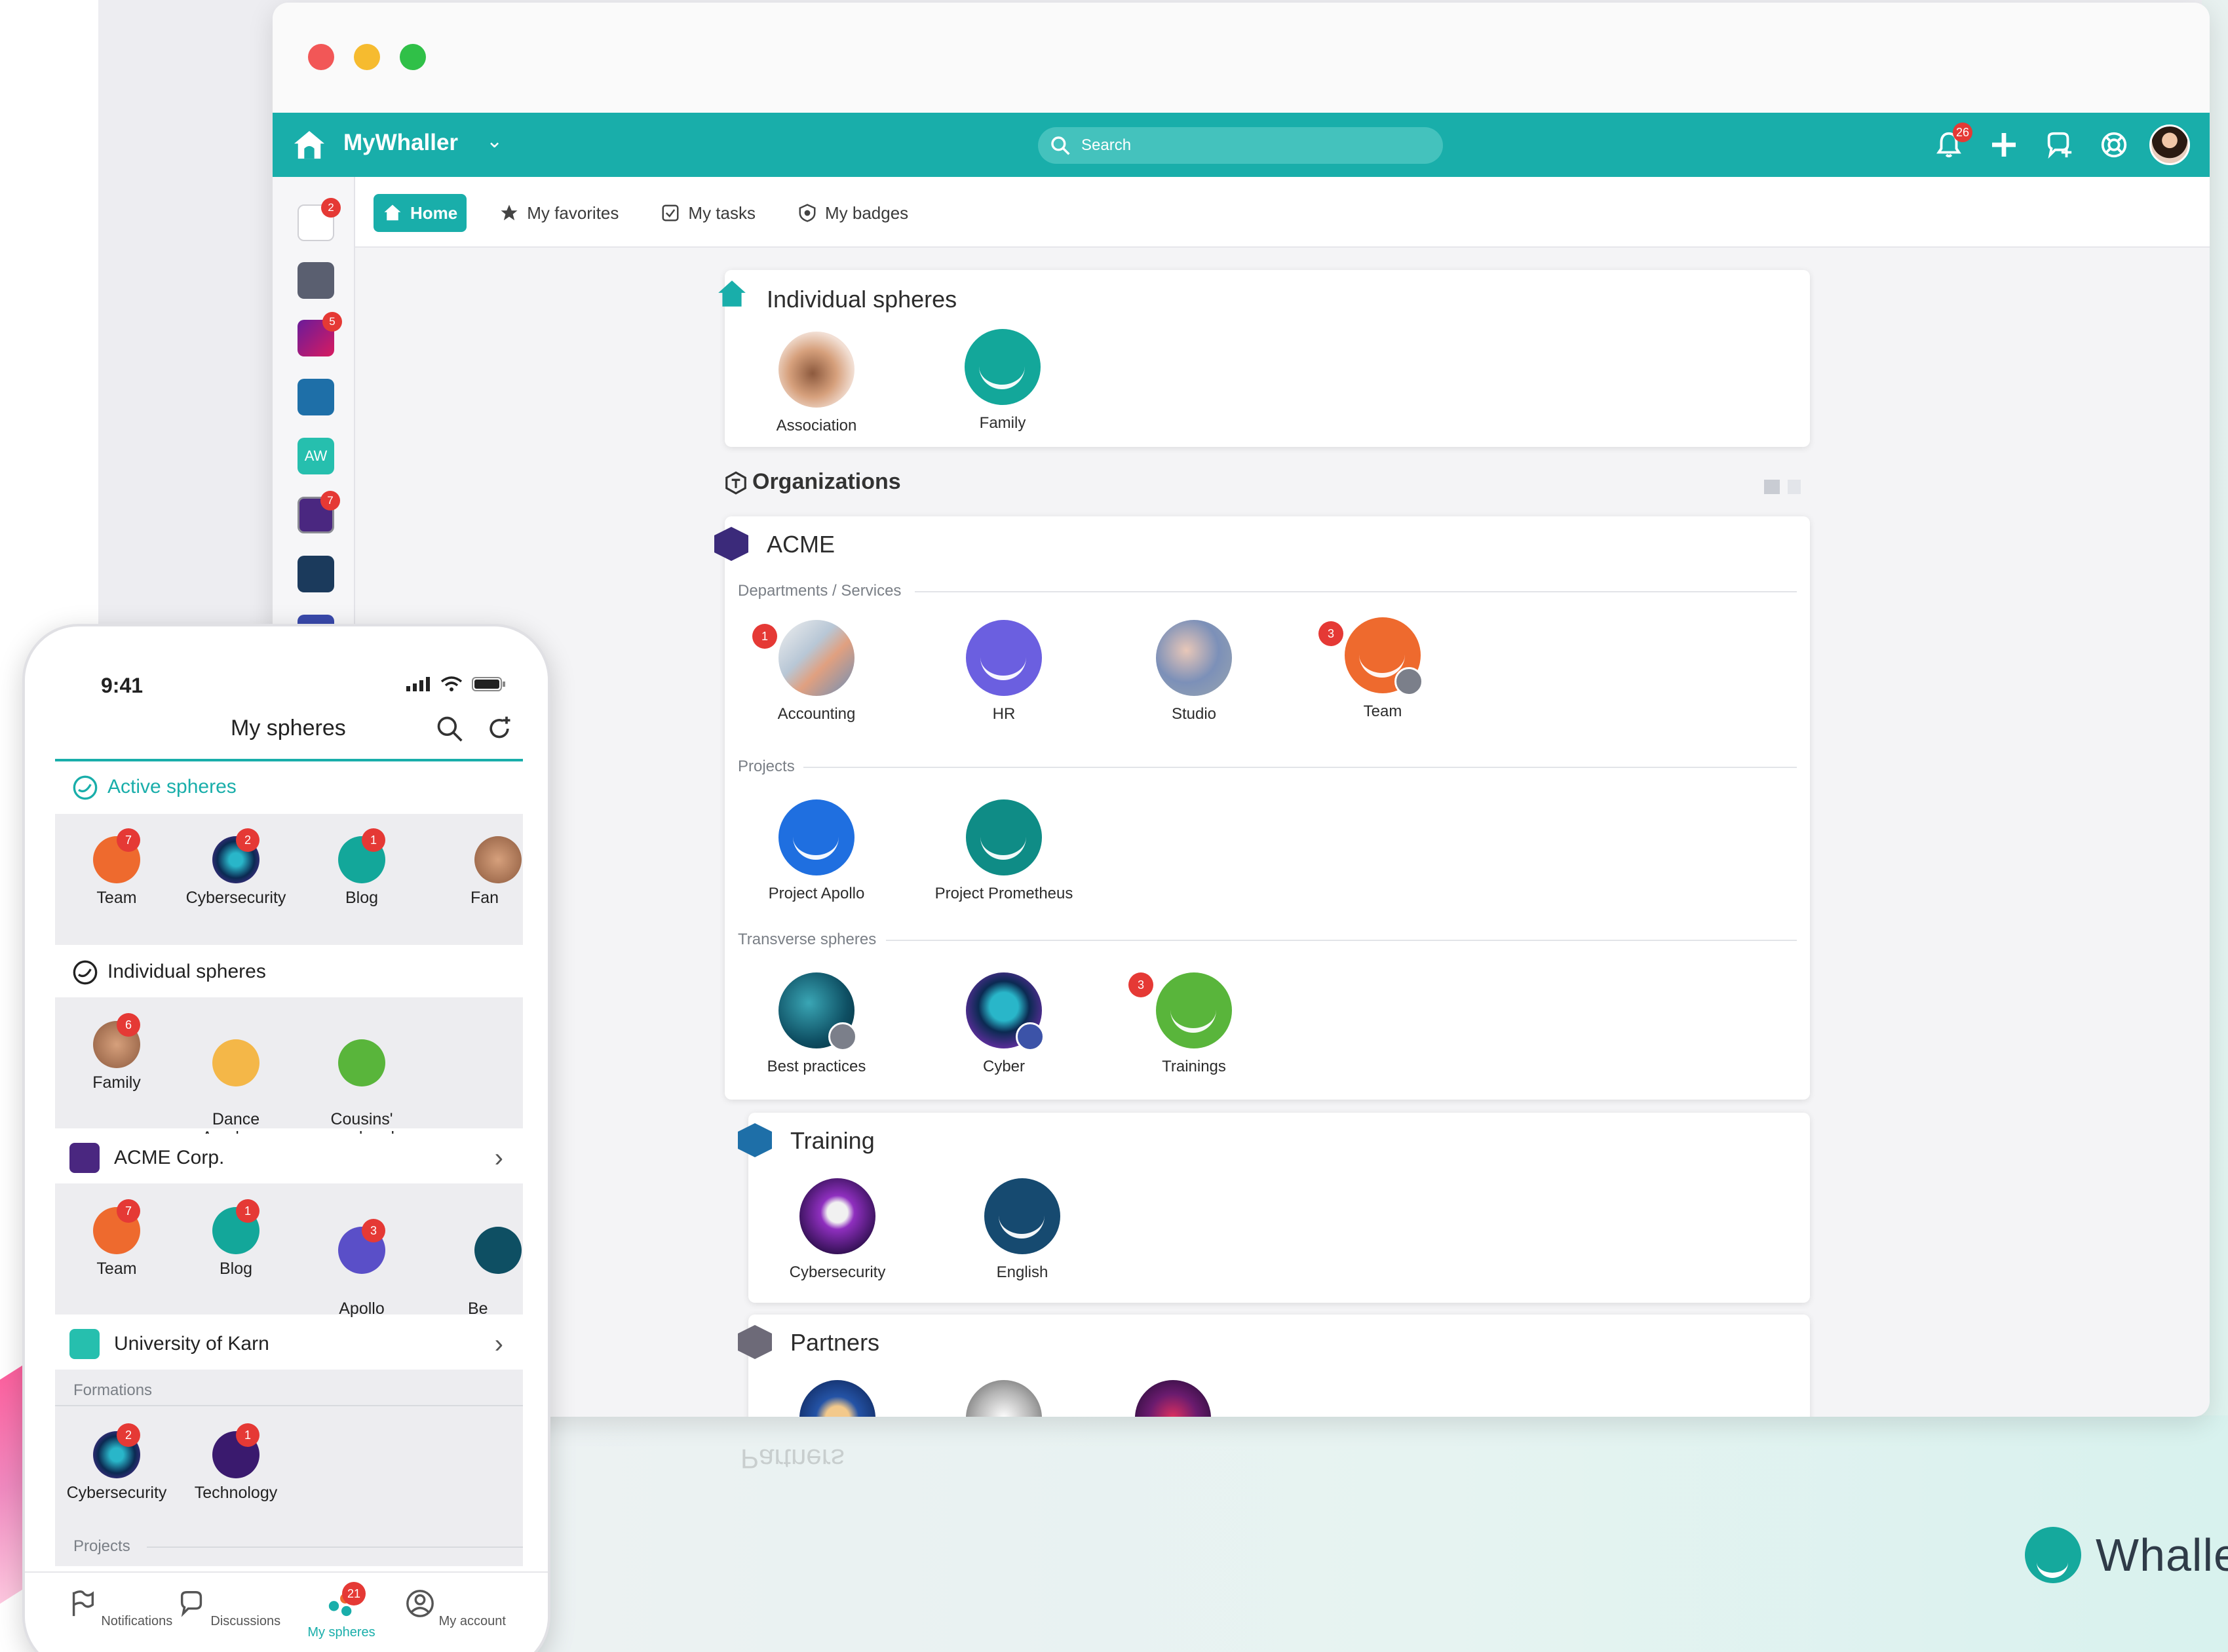 The width and height of the screenshot is (2228, 1652). What do you see at coordinates (236, 1084) in the screenshot?
I see `phone-sphere-dance-academy: Dance Academy` at bounding box center [236, 1084].